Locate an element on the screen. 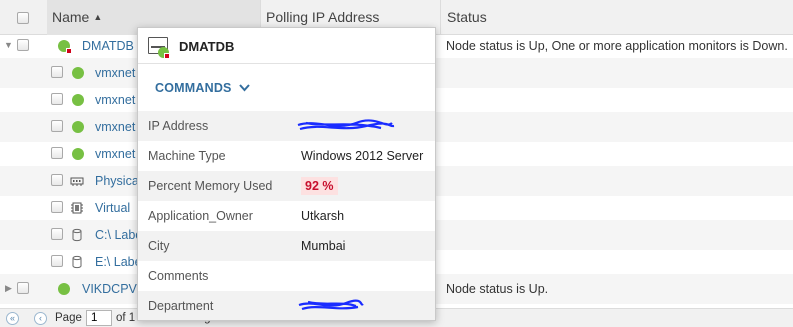  select-all-checkbox is located at coordinates (23, 18).